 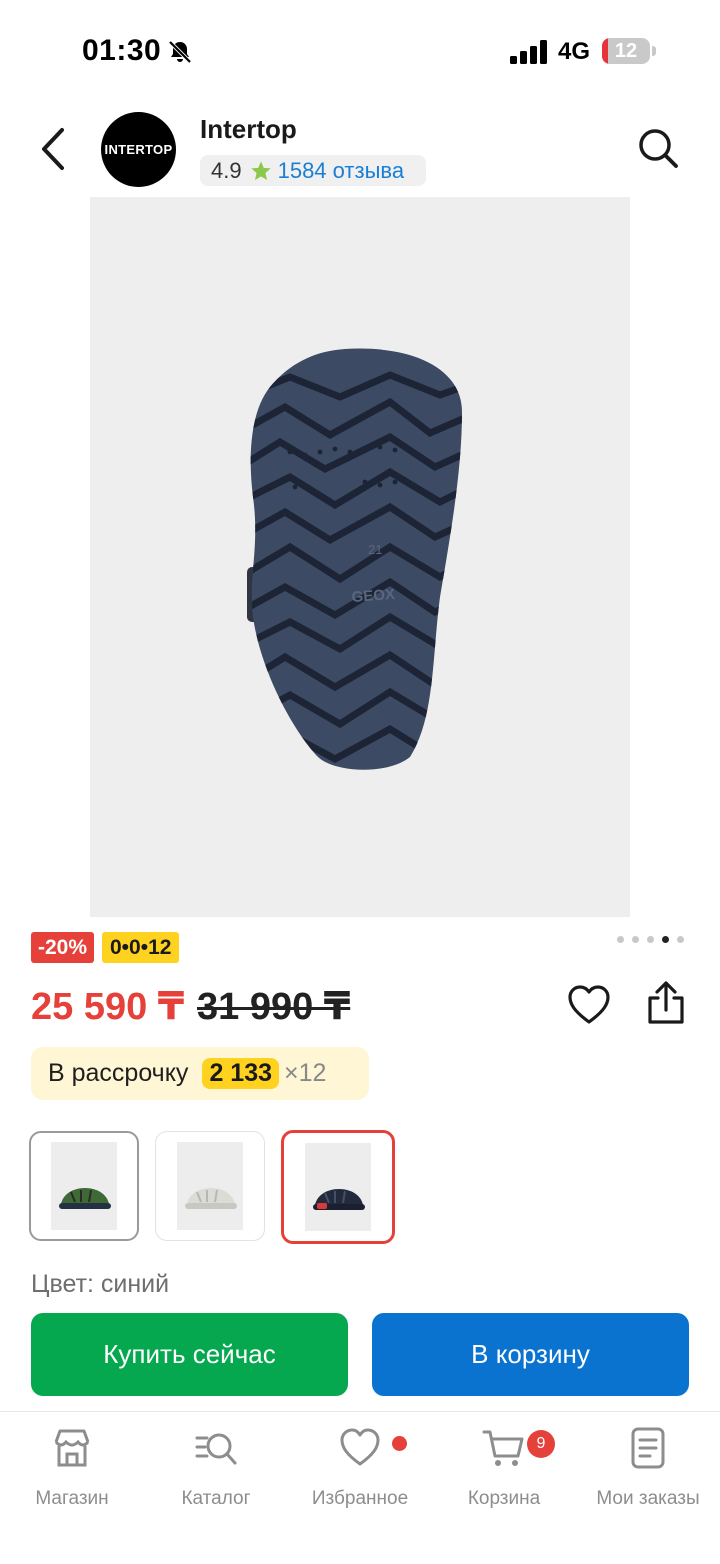 What do you see at coordinates (375, 549) in the screenshot?
I see `sole-size-mark: 21` at bounding box center [375, 549].